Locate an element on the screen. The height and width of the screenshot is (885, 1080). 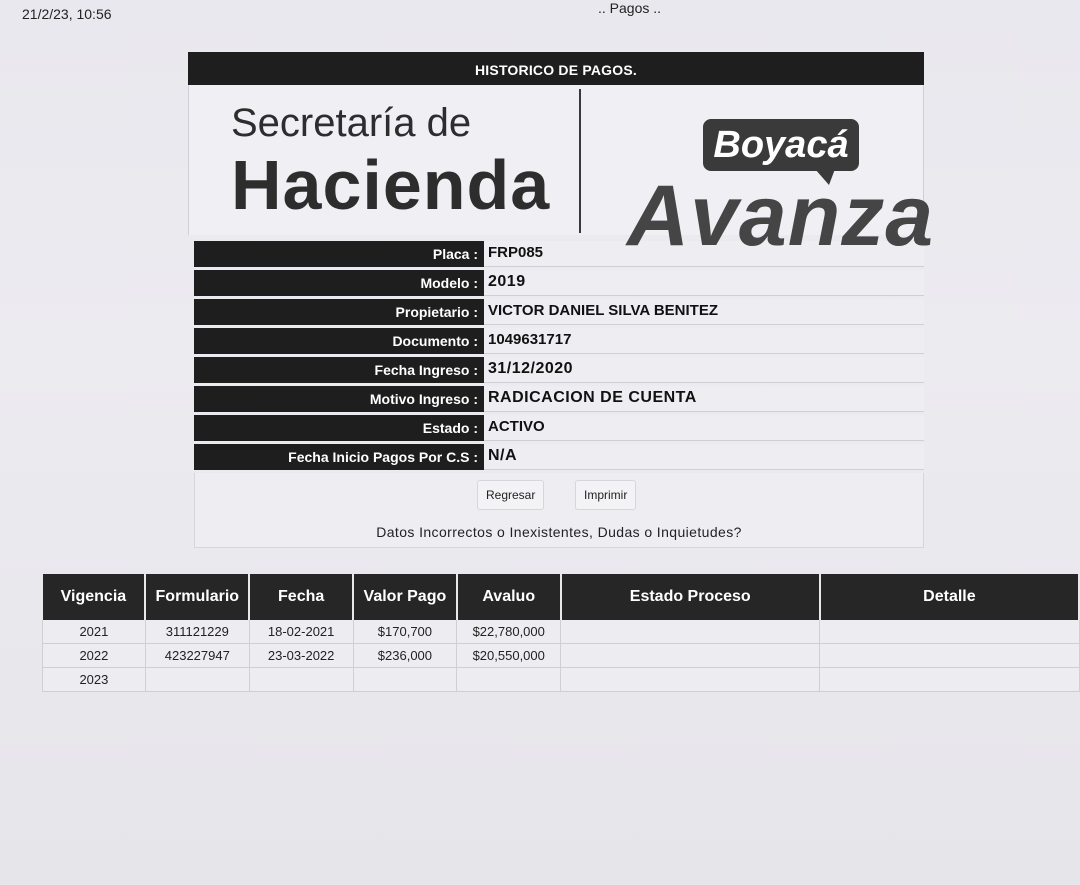
info-row-documento: Documento : 1049631717 is located at coordinates (556, 341).